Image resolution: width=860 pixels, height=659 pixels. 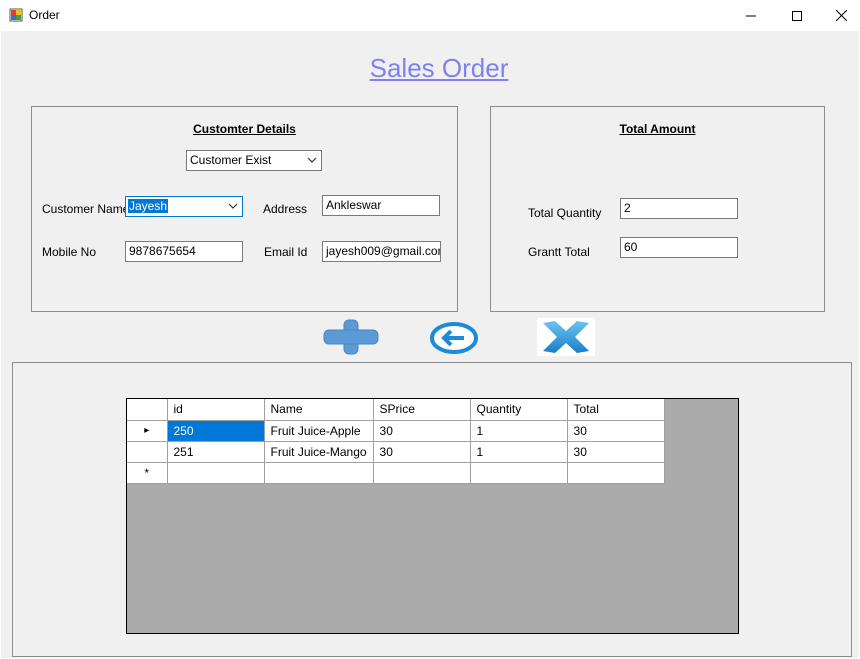 I want to click on address-field: Ankleswar, so click(x=381, y=205).